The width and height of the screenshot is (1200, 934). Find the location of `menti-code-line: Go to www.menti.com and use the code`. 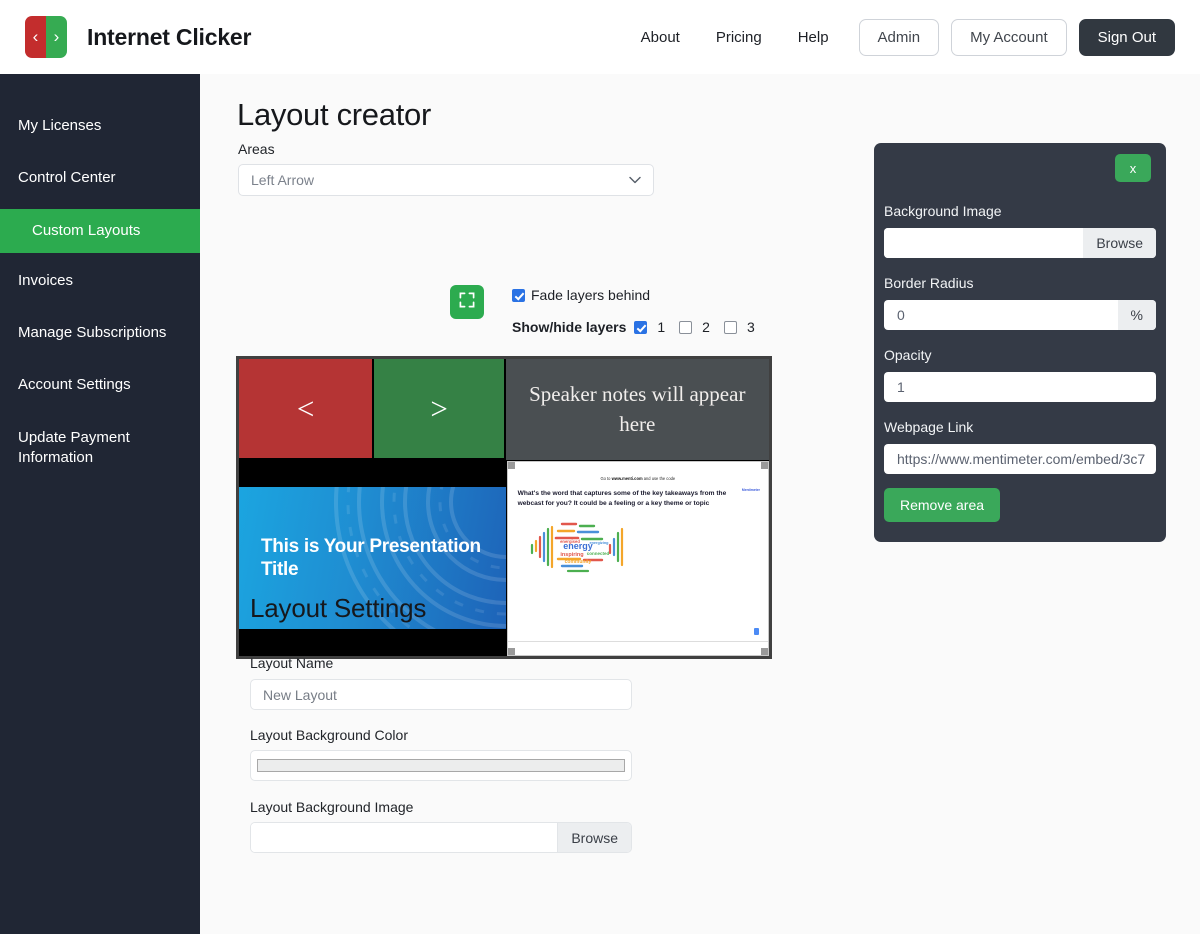

menti-code-line: Go to www.menti.com and use the code is located at coordinates (638, 478).